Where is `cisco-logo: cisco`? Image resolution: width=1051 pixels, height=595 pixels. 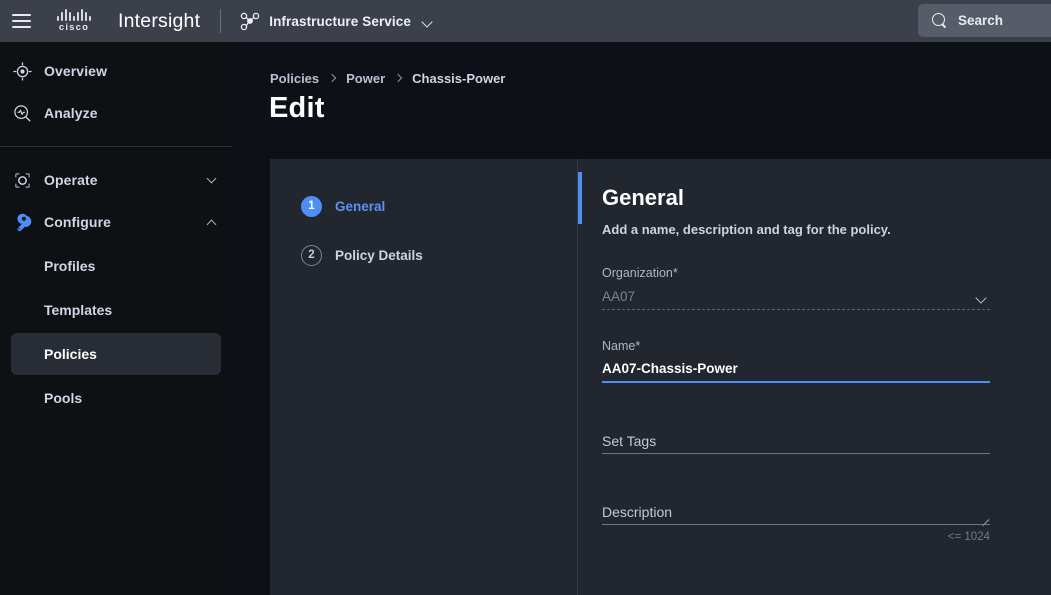
cisco-logo: cisco is located at coordinates (74, 21).